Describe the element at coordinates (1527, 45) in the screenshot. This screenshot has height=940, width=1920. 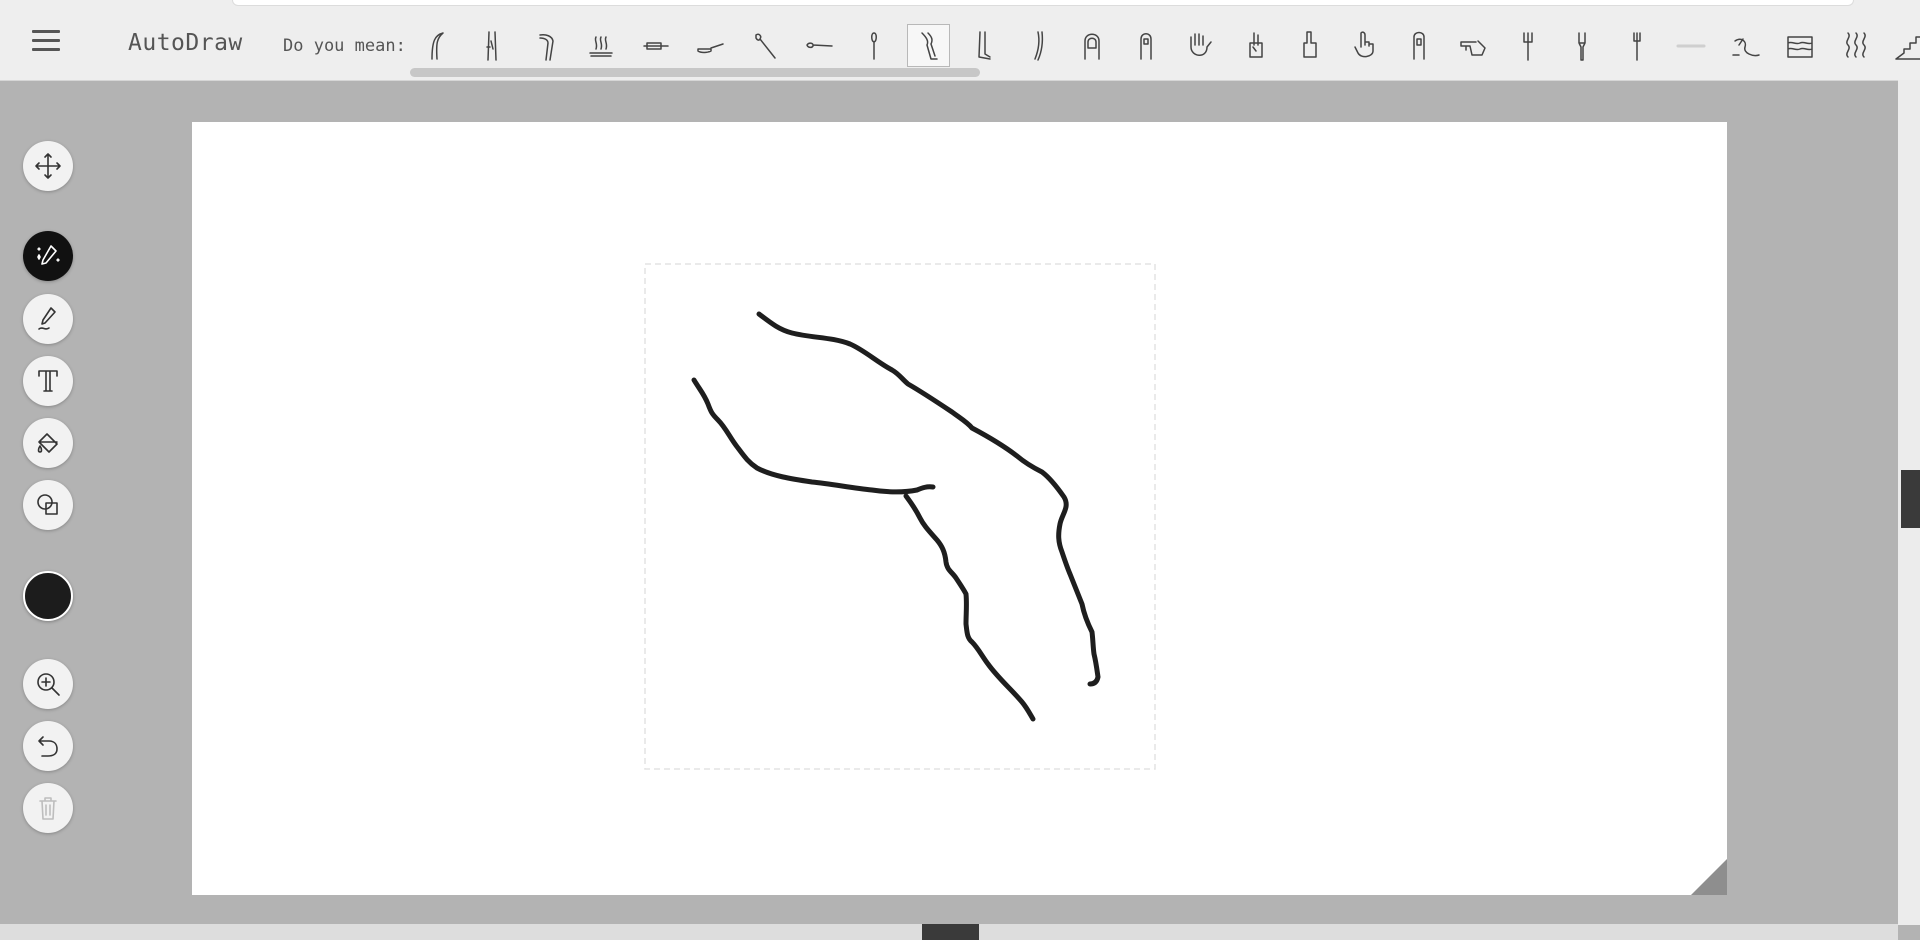
I see `suggestion-fork-icon` at that location.